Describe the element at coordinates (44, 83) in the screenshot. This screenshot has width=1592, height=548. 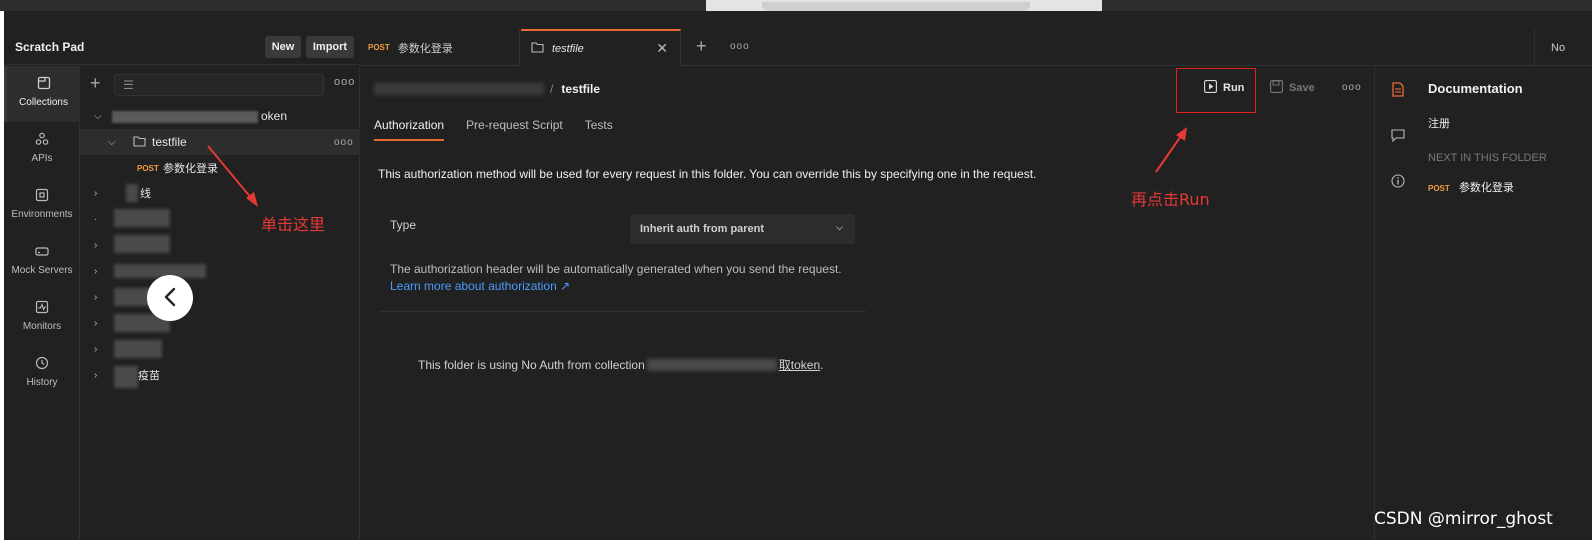
I see `collections-icon` at that location.